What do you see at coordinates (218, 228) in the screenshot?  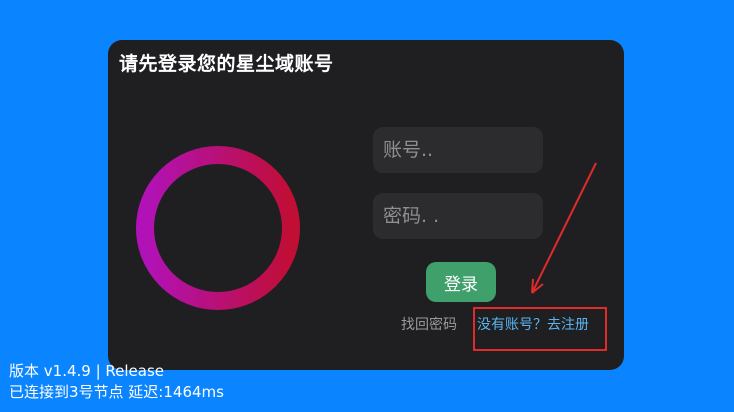 I see `loading-ring-icon` at bounding box center [218, 228].